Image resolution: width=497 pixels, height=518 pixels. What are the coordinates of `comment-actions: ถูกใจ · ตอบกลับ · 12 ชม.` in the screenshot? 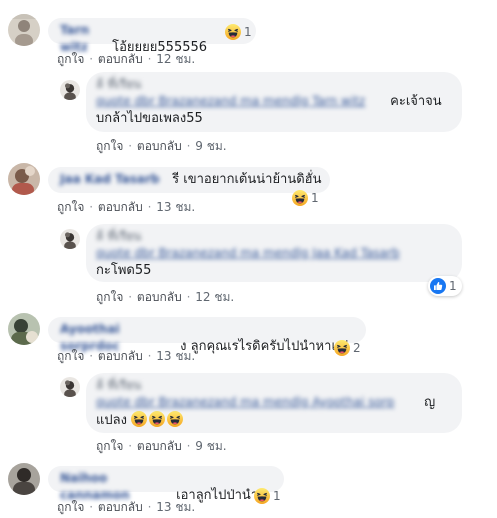 It's located at (126, 59).